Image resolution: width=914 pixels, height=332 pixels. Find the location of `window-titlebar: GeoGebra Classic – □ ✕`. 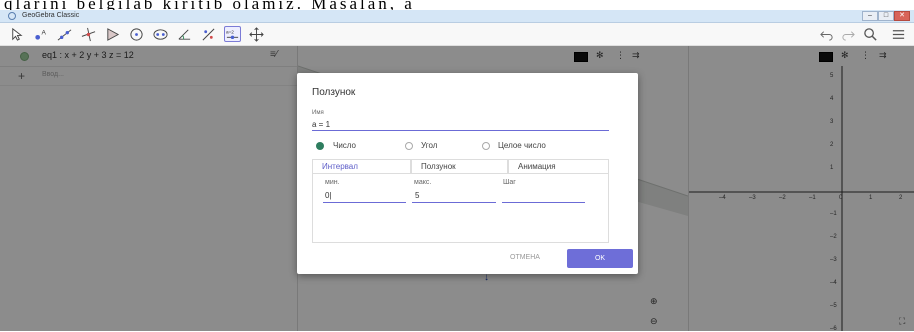

window-titlebar: GeoGebra Classic – □ ✕ is located at coordinates (457, 16).